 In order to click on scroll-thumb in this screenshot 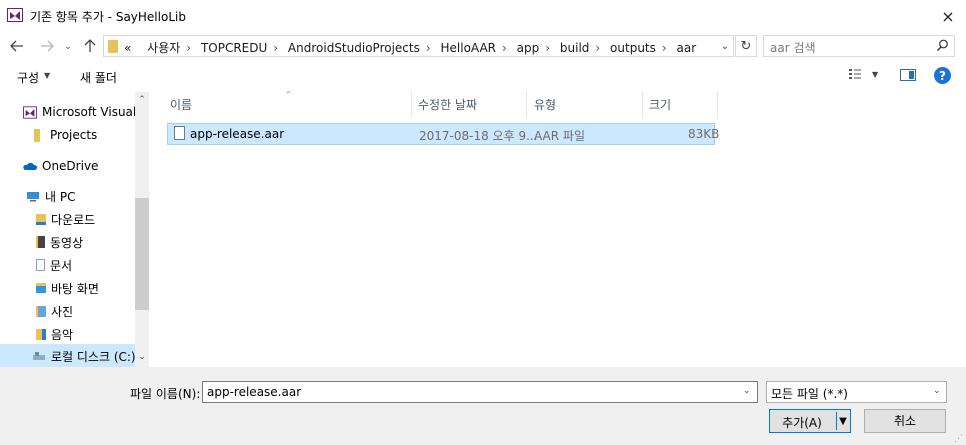, I will do `click(142, 254)`.